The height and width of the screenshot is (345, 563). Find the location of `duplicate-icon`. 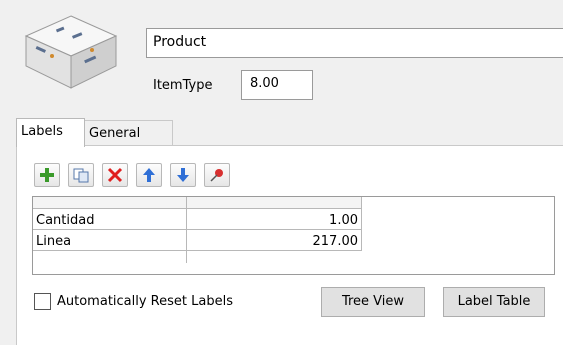

duplicate-icon is located at coordinates (81, 175).